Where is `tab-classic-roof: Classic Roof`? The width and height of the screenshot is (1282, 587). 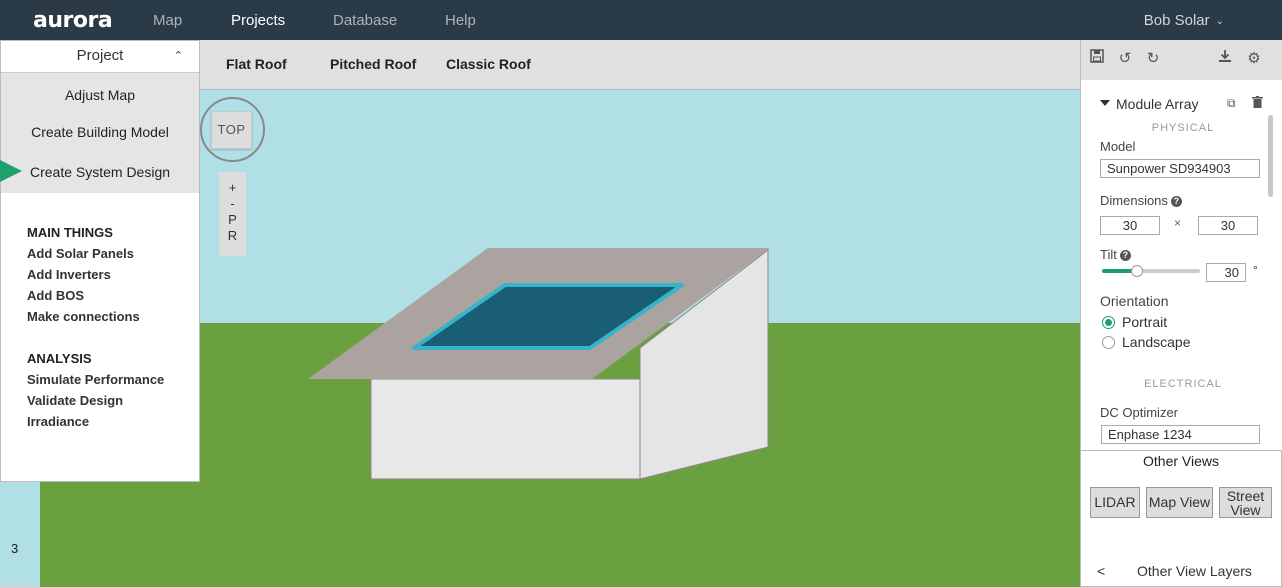 tab-classic-roof: Classic Roof is located at coordinates (488, 64).